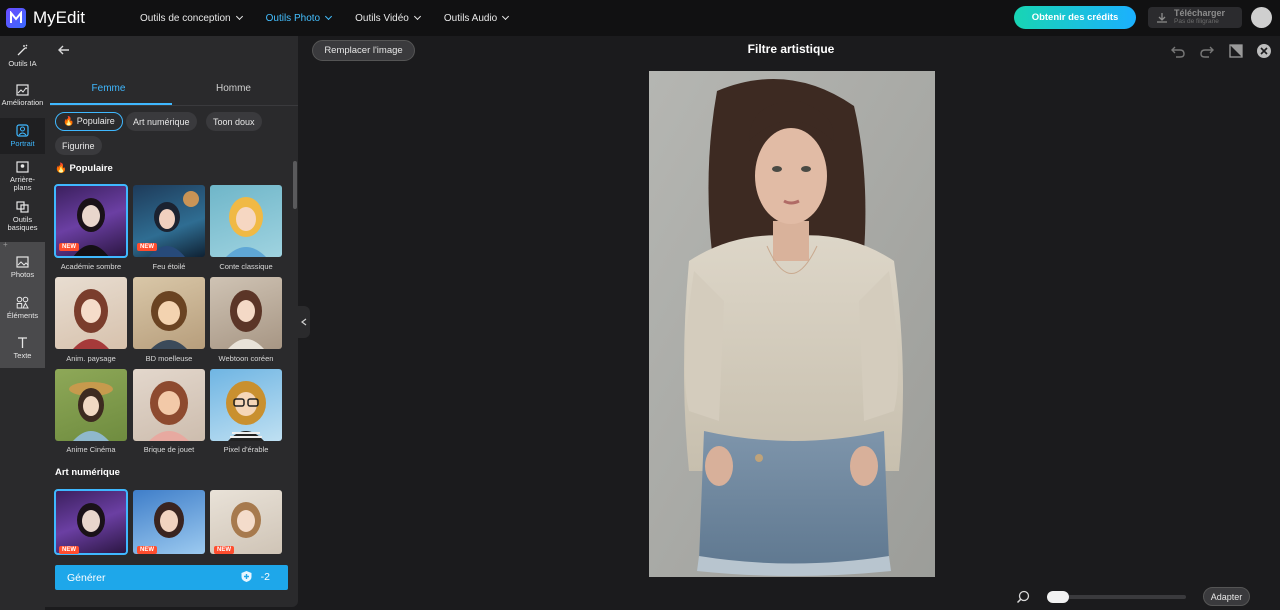 Image resolution: width=1280 pixels, height=610 pixels. What do you see at coordinates (16, 18) in the screenshot?
I see `myedit-logo-icon` at bounding box center [16, 18].